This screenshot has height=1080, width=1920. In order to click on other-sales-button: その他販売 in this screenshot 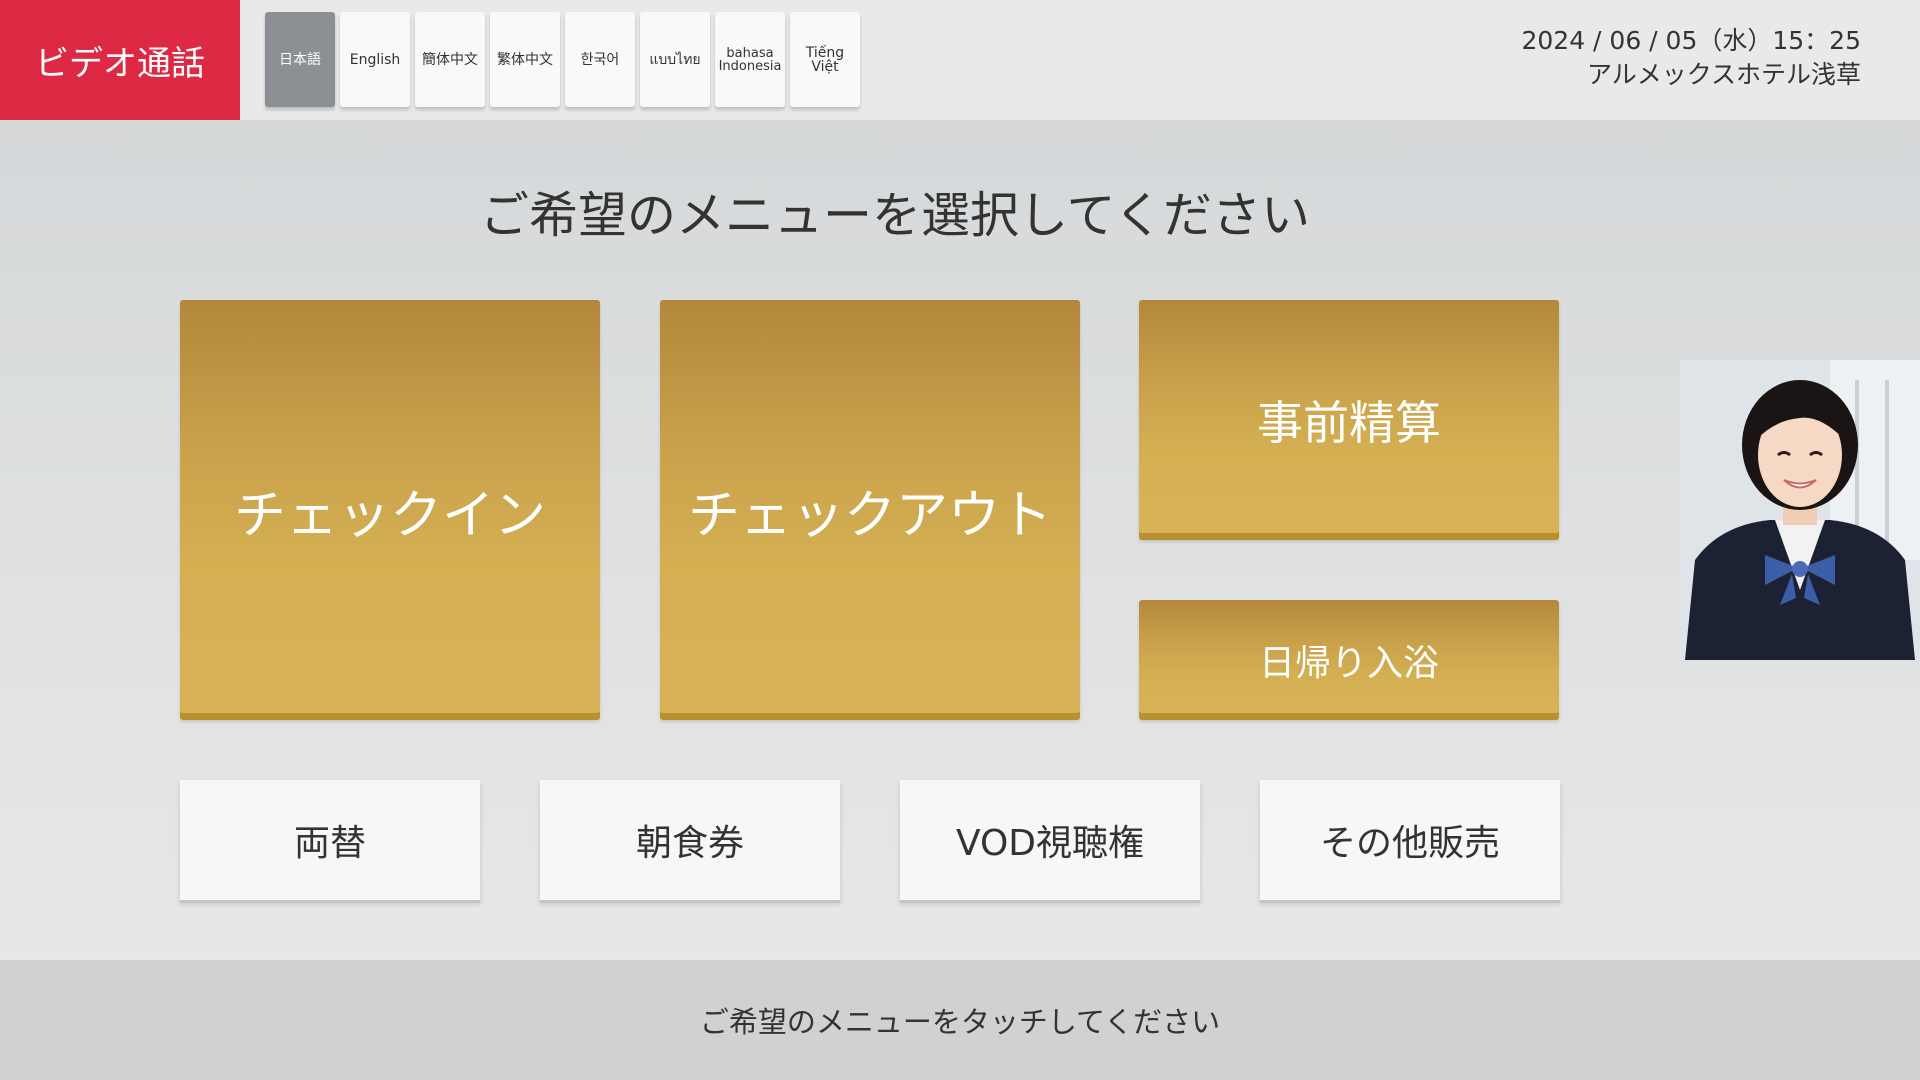, I will do `click(1410, 840)`.